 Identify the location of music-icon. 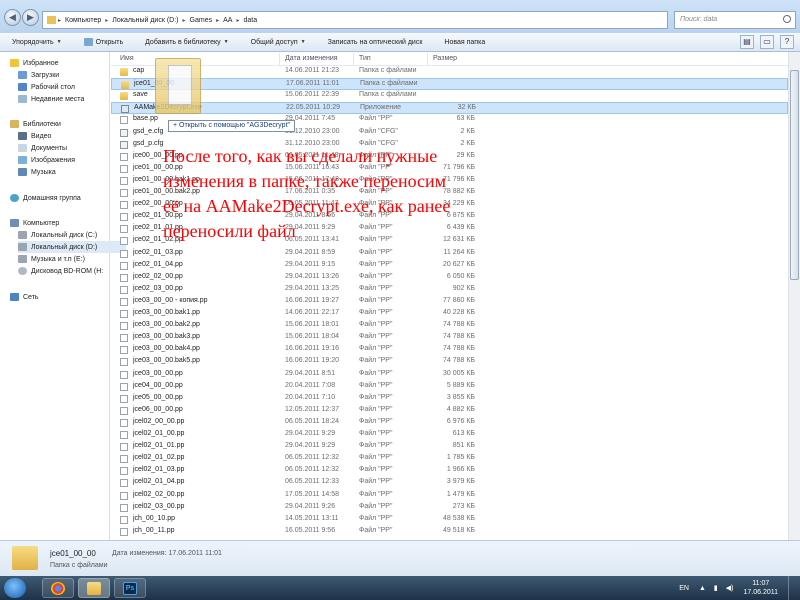
(22, 172).